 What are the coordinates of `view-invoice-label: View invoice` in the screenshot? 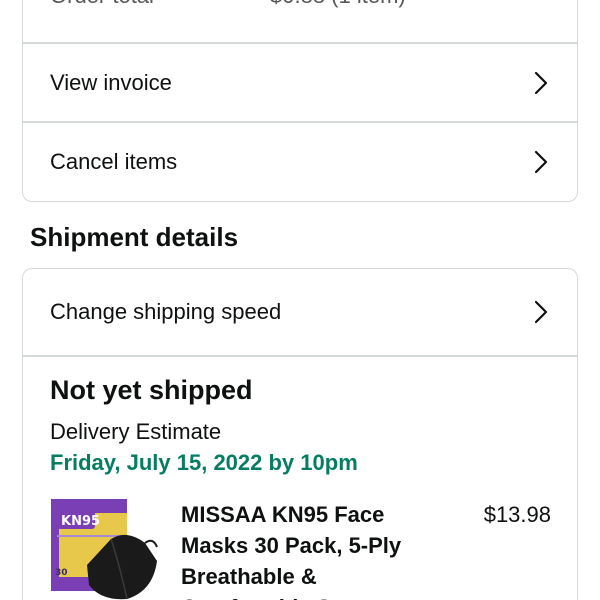 It's located at (111, 82).